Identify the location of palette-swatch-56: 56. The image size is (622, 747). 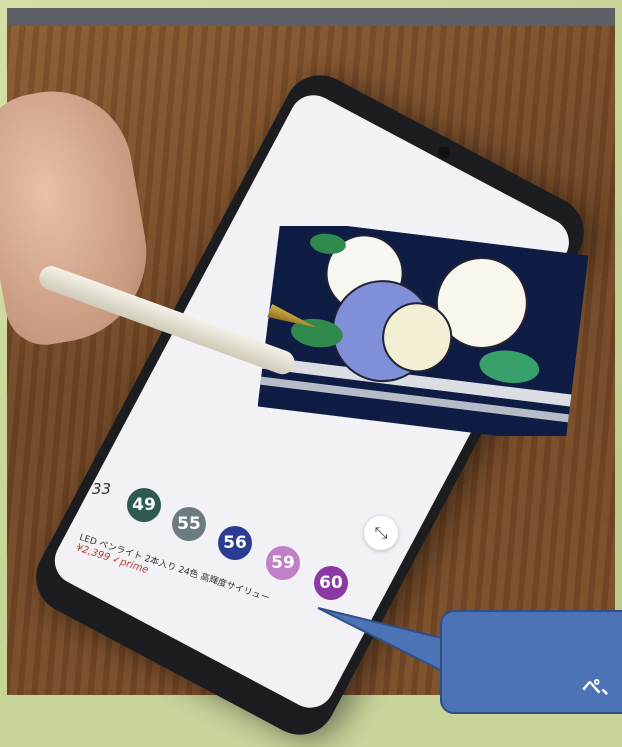
(235, 543).